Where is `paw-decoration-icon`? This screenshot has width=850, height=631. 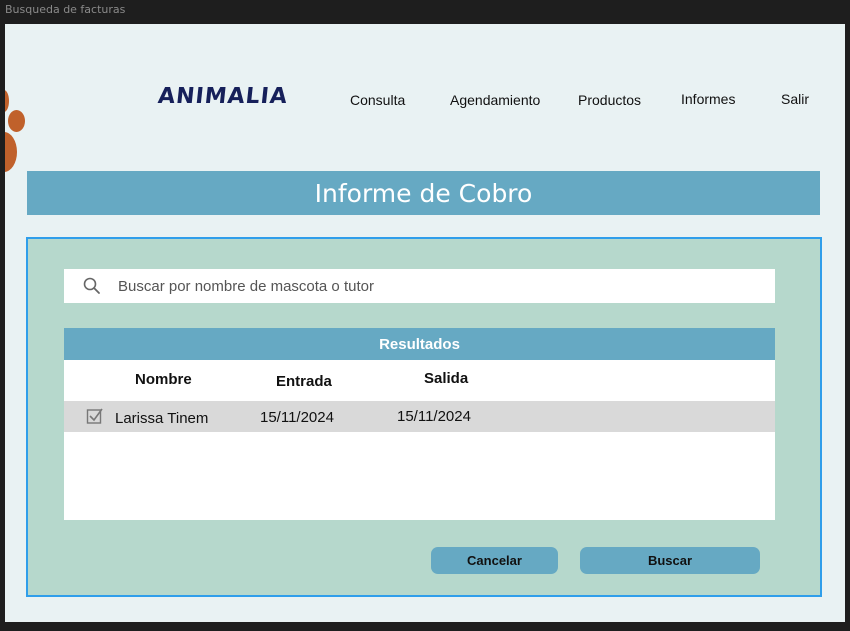
paw-decoration-icon is located at coordinates (7, 101).